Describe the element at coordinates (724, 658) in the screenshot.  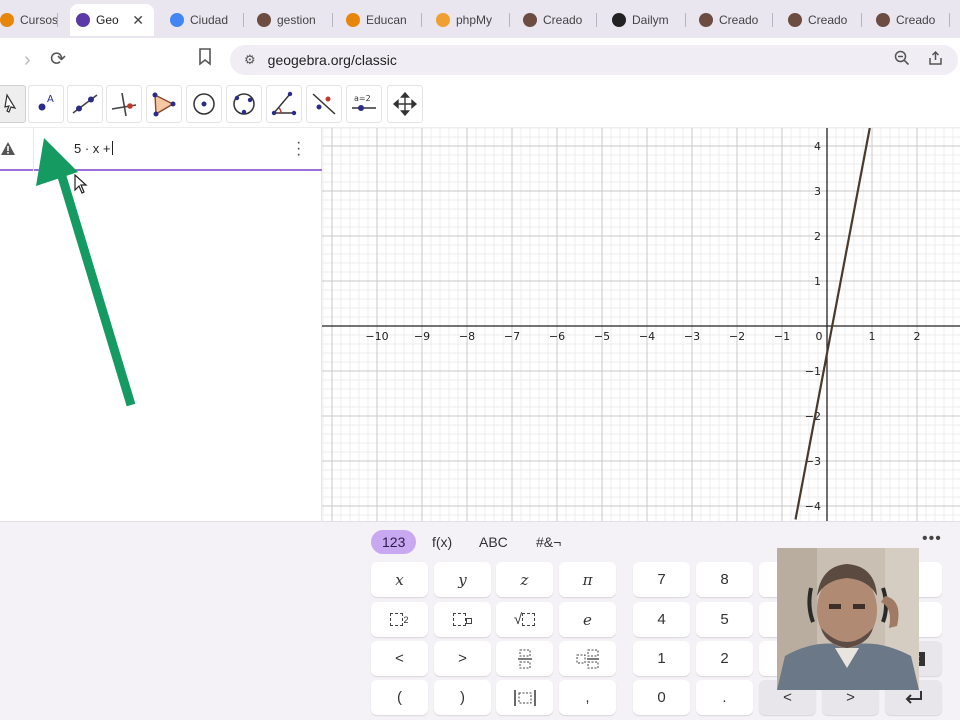
I see `key-2: 2` at that location.